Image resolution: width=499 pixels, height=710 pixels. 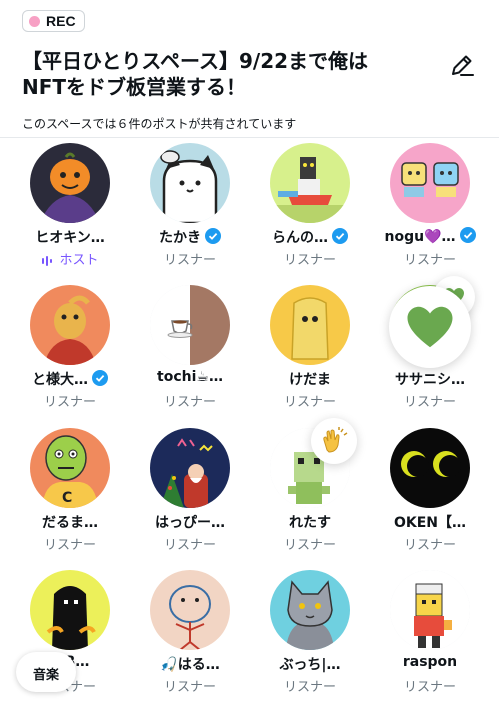 What do you see at coordinates (310, 523) in the screenshot?
I see `participant-name: れたす` at bounding box center [310, 523].